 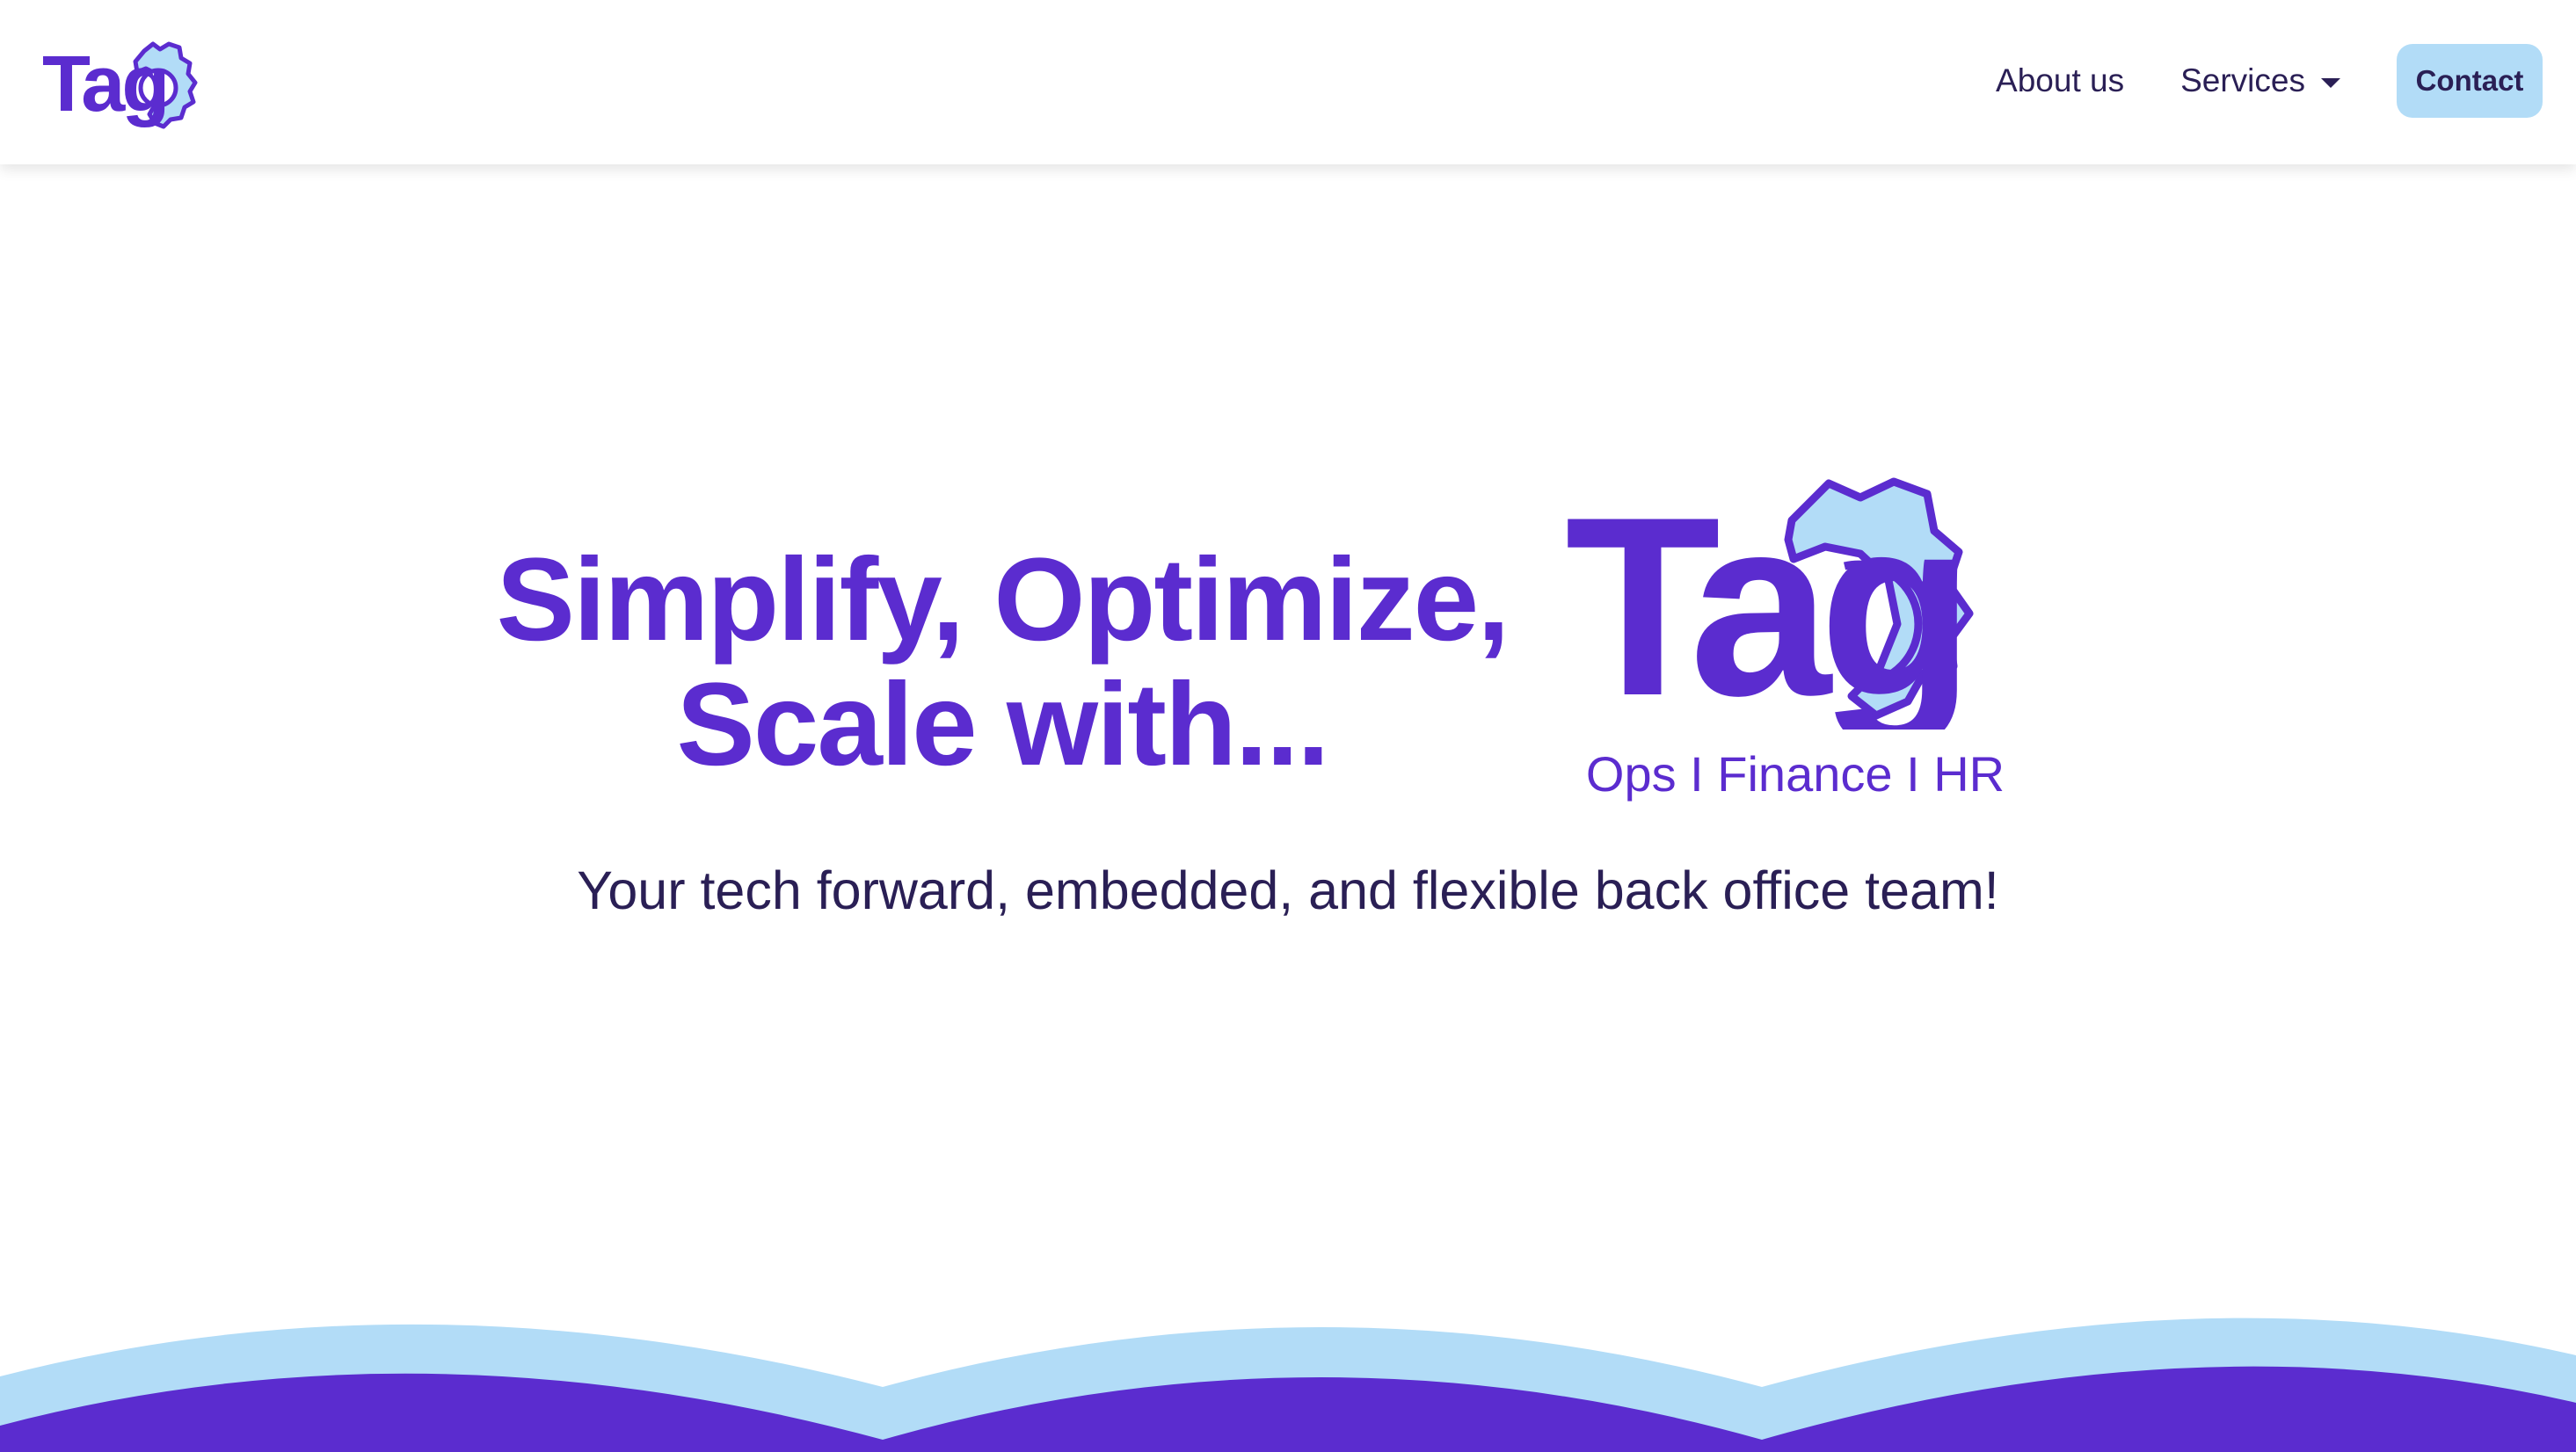 I want to click on nav-links: About us Services Contact, so click(x=2269, y=81).